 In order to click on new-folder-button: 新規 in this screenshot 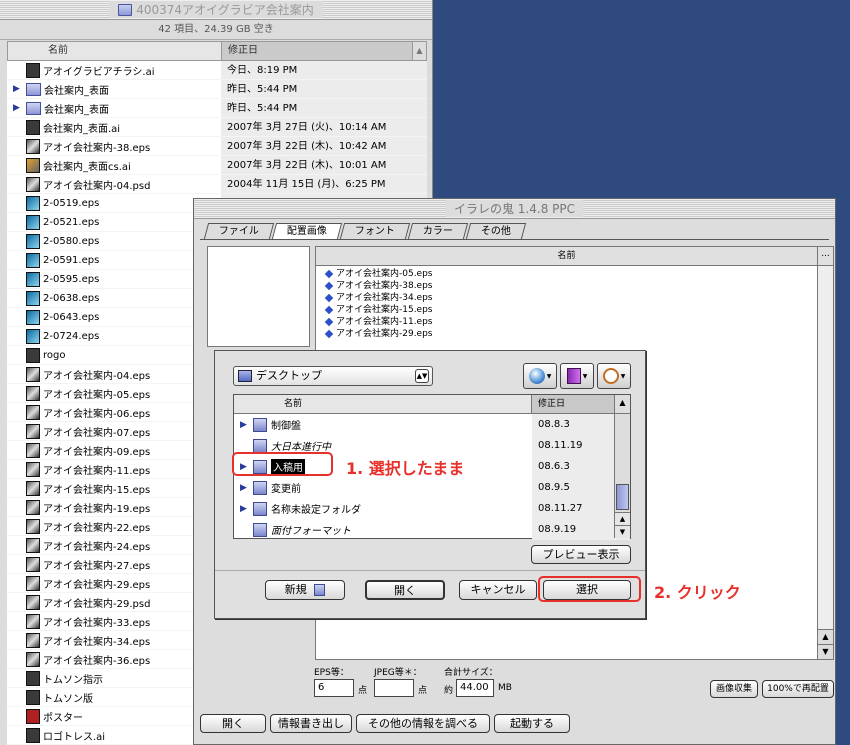, I will do `click(305, 590)`.